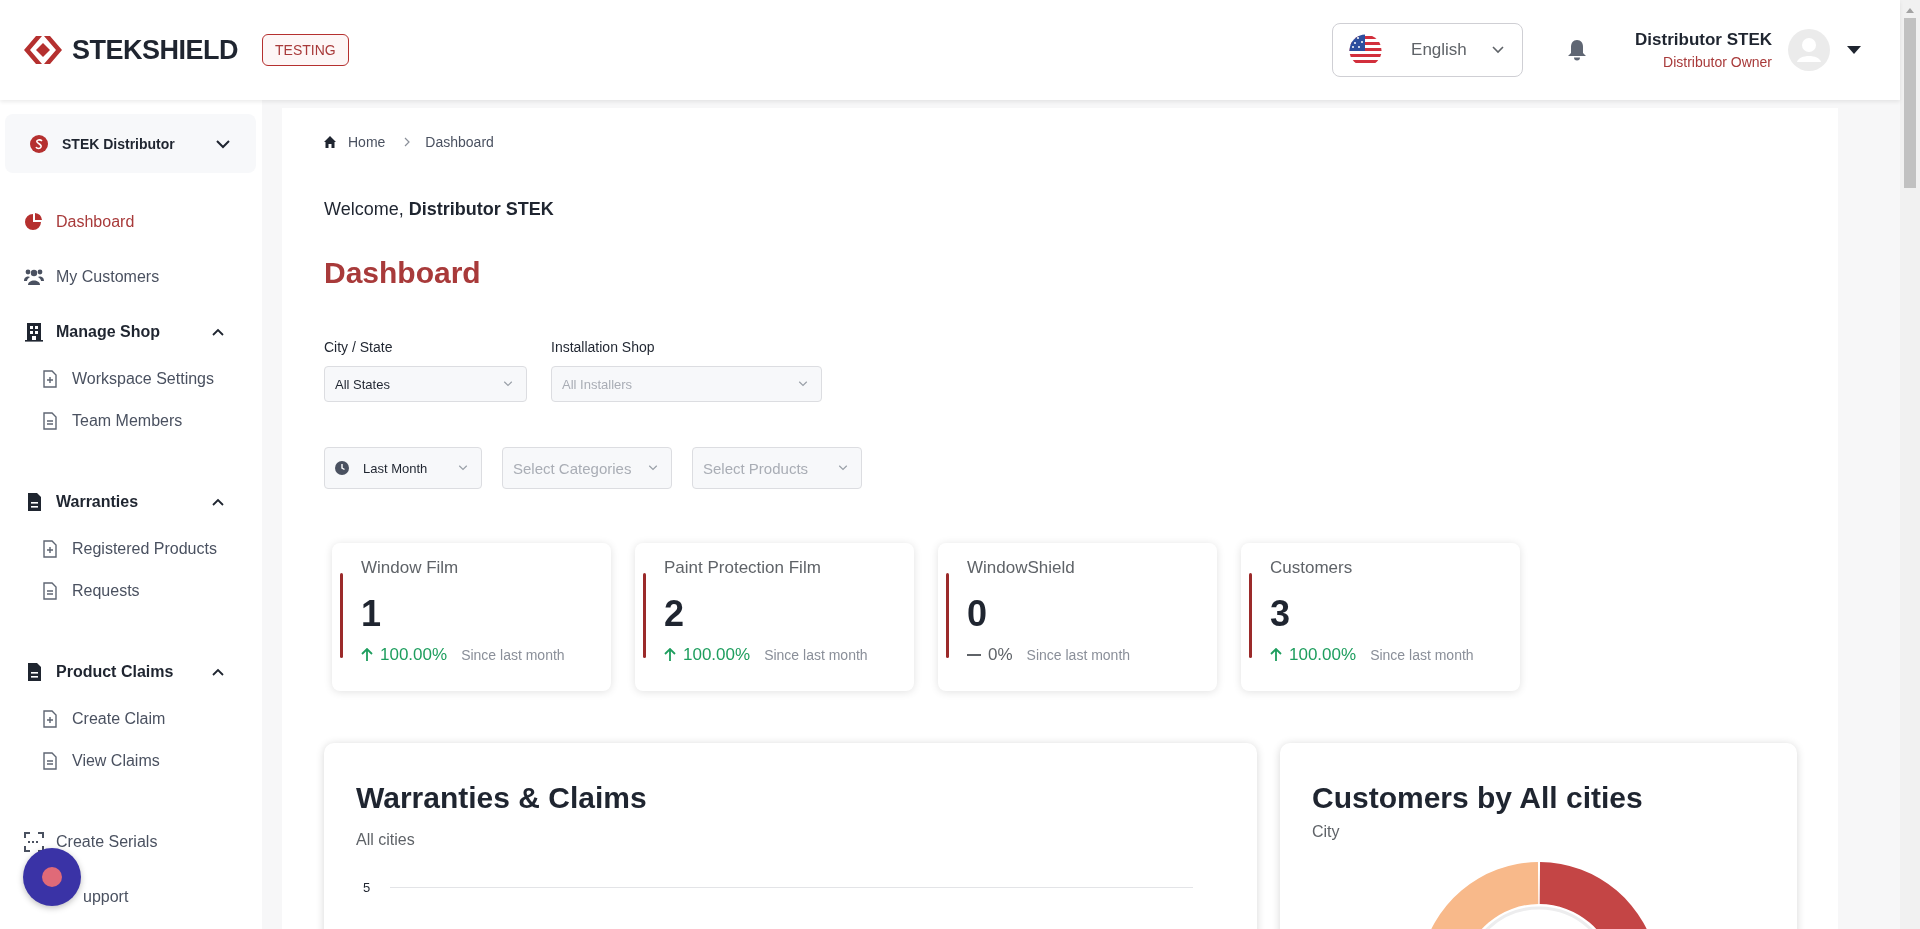 Image resolution: width=1920 pixels, height=929 pixels. What do you see at coordinates (367, 142) in the screenshot?
I see `breadcrumb-link: Home` at bounding box center [367, 142].